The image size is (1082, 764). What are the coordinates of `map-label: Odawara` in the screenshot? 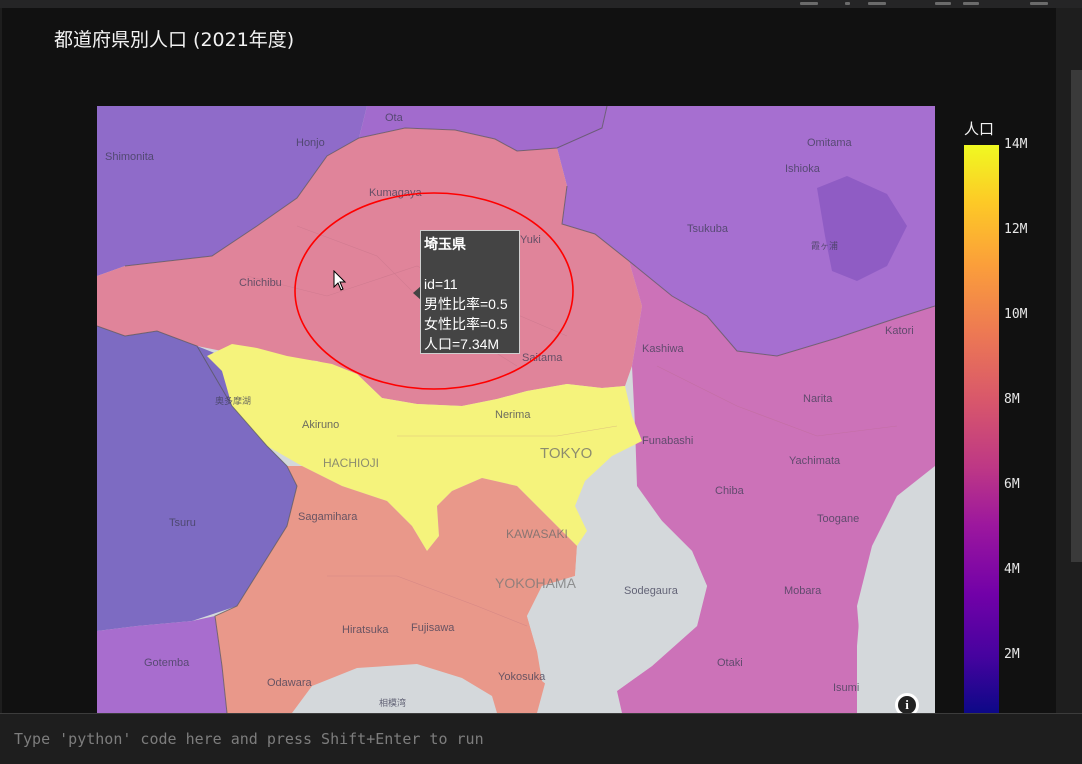 It's located at (290, 683).